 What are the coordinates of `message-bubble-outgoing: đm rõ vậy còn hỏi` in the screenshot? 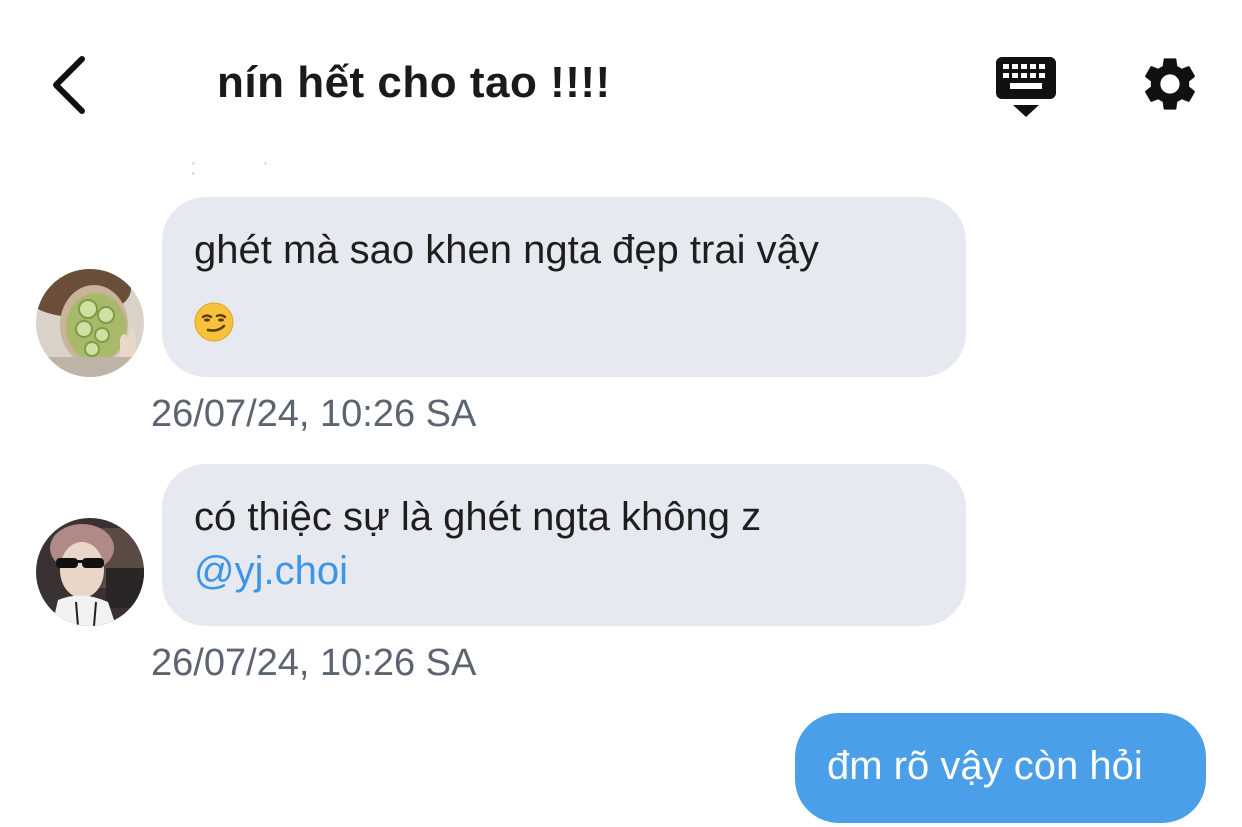 It's located at (1000, 768).